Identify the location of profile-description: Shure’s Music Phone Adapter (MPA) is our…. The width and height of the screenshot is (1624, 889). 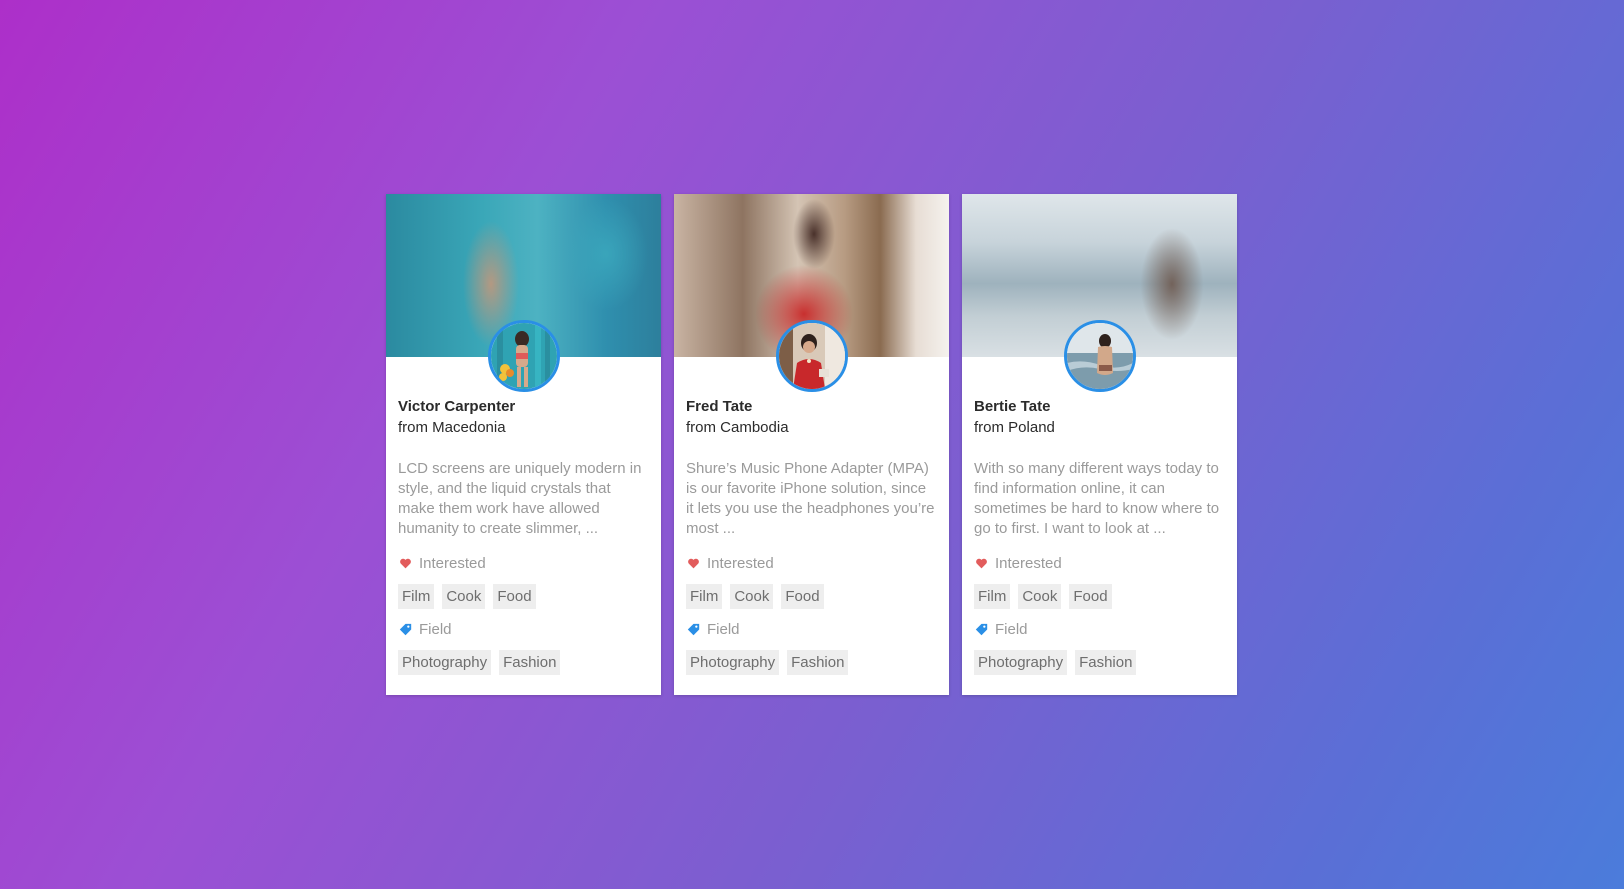
(810, 498).